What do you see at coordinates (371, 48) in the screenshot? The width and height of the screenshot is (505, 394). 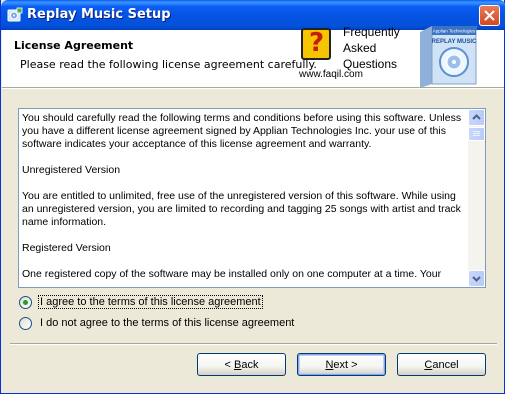 I see `faq-logo-text: Frequently Asked Questions` at bounding box center [371, 48].